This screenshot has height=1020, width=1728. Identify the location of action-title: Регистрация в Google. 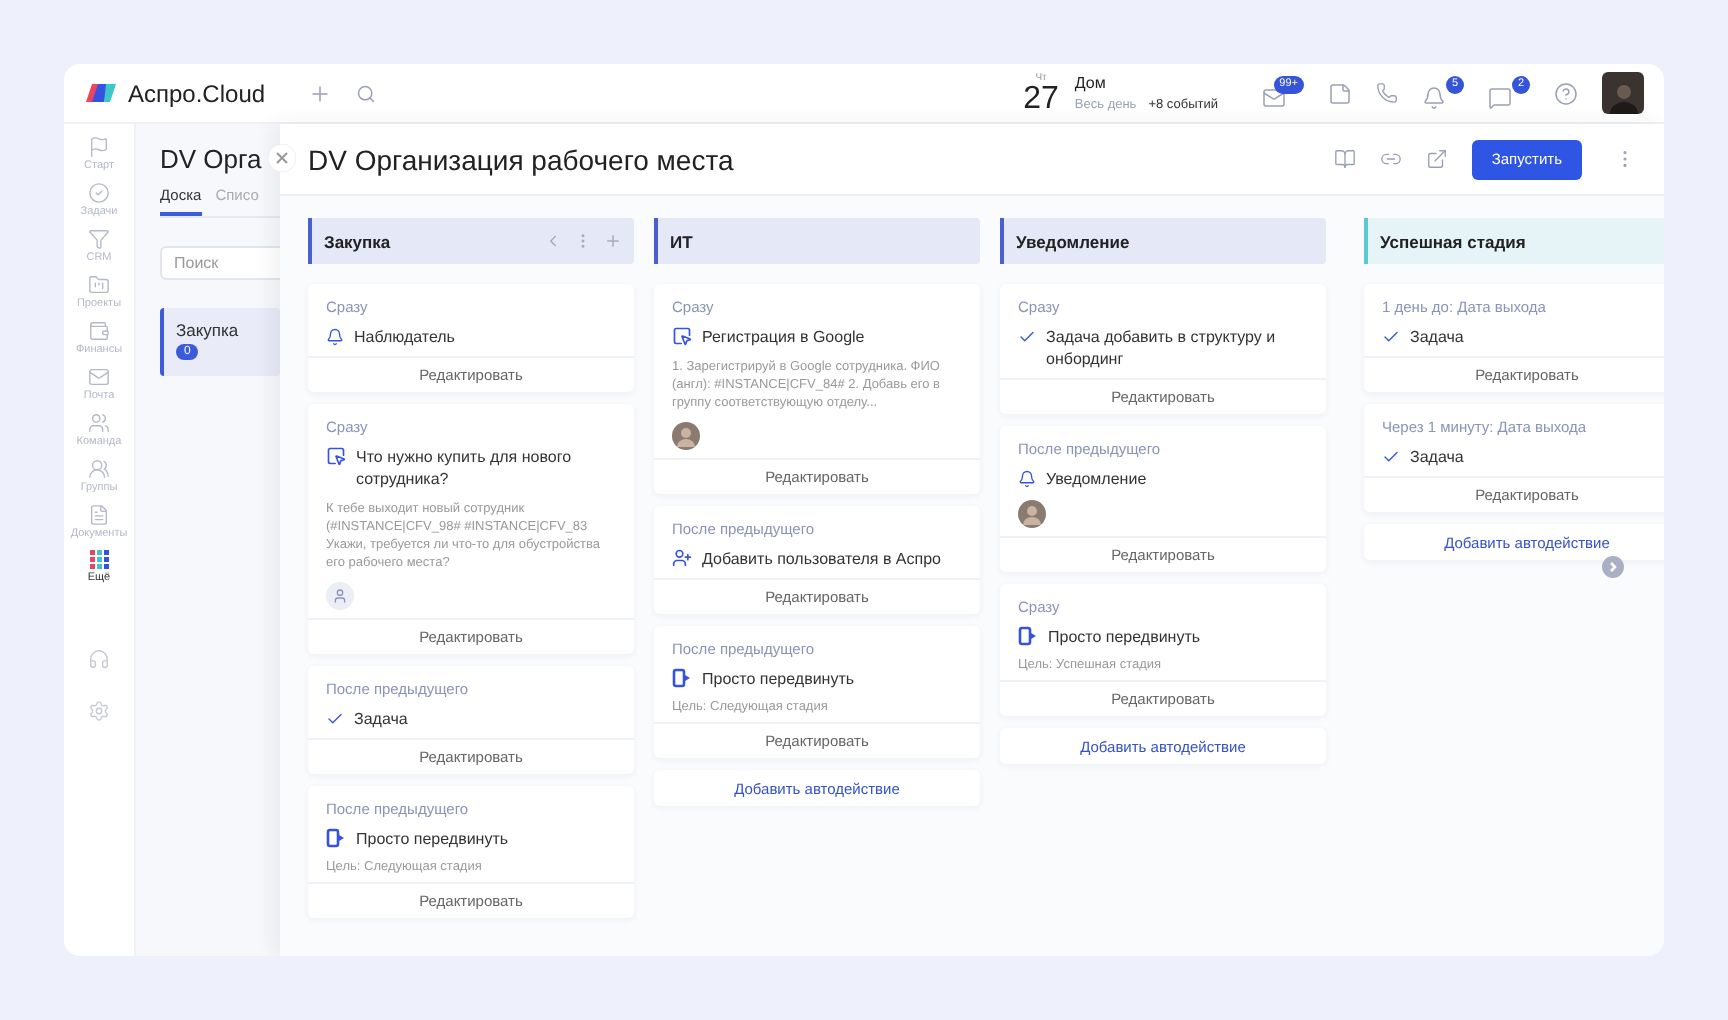
(783, 337).